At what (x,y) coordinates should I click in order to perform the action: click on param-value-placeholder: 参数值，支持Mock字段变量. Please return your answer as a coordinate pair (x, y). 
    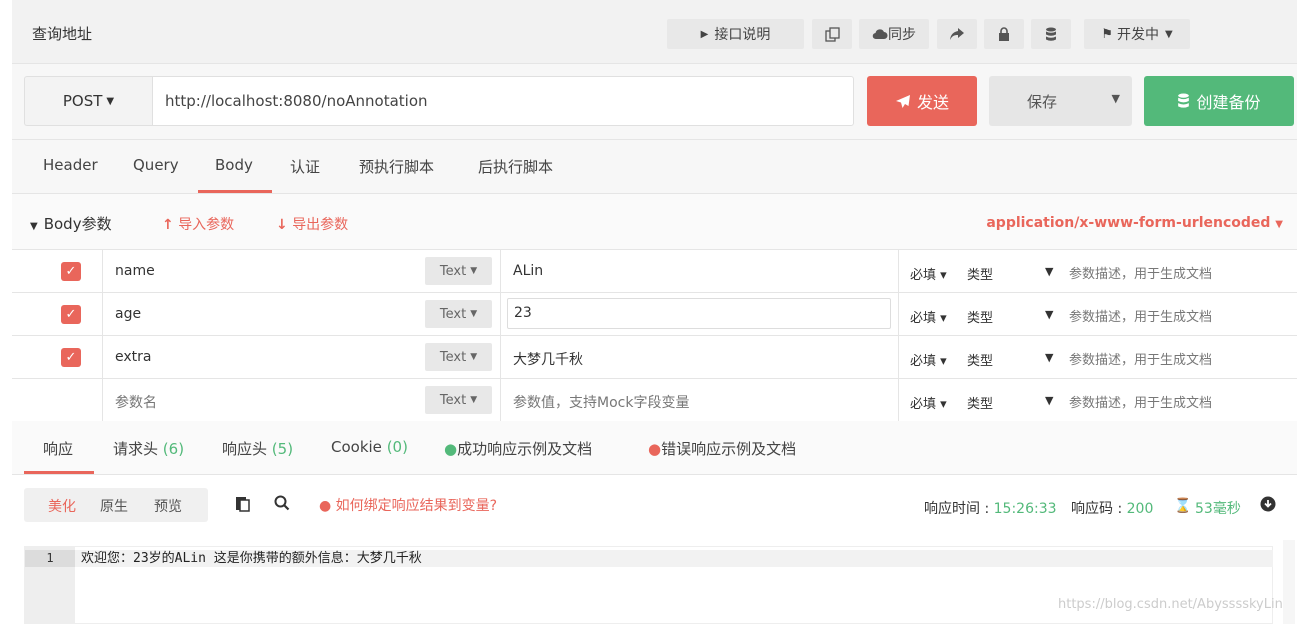
    Looking at the image, I should click on (601, 402).